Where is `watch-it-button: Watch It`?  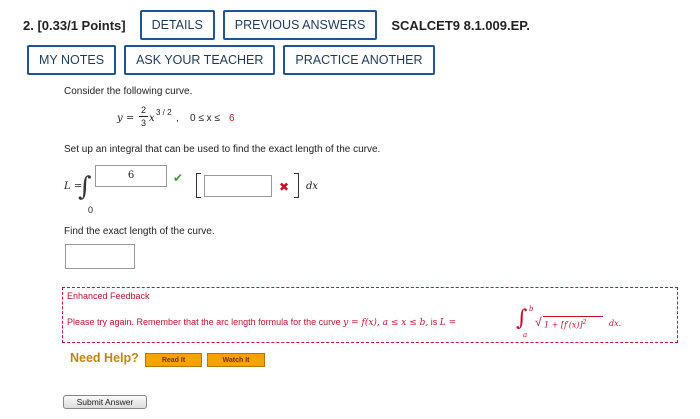
watch-it-button: Watch It is located at coordinates (236, 360).